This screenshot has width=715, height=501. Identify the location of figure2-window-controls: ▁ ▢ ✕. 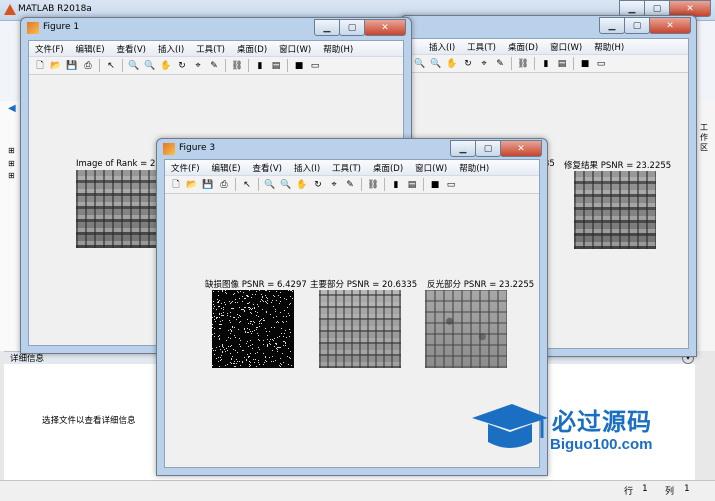
(645, 25).